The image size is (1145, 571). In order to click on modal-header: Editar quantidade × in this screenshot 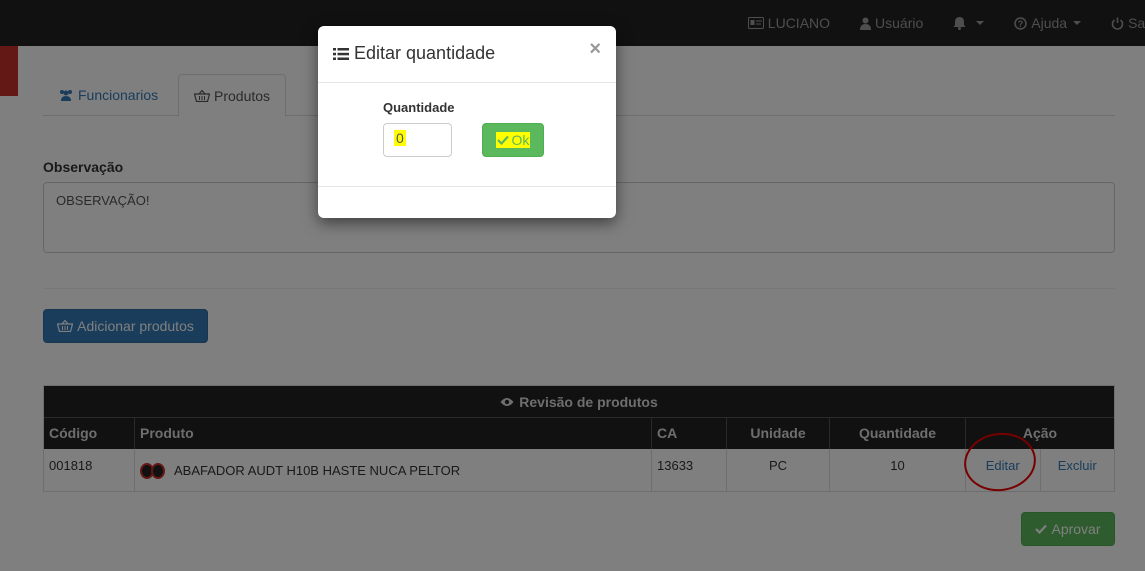, I will do `click(467, 54)`.